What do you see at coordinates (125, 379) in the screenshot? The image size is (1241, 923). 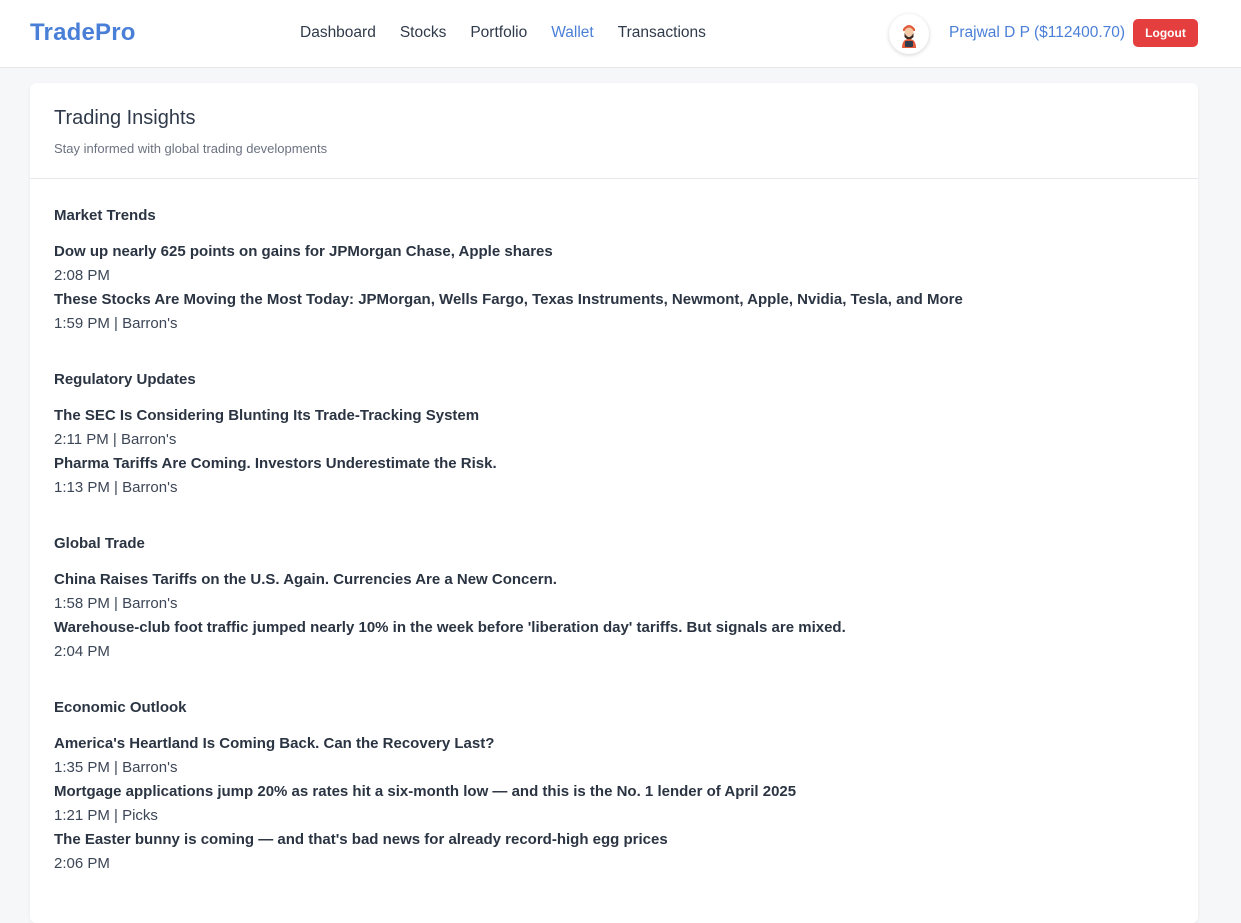 I see `section-title-regulatory-updates: Regulatory Updates` at bounding box center [125, 379].